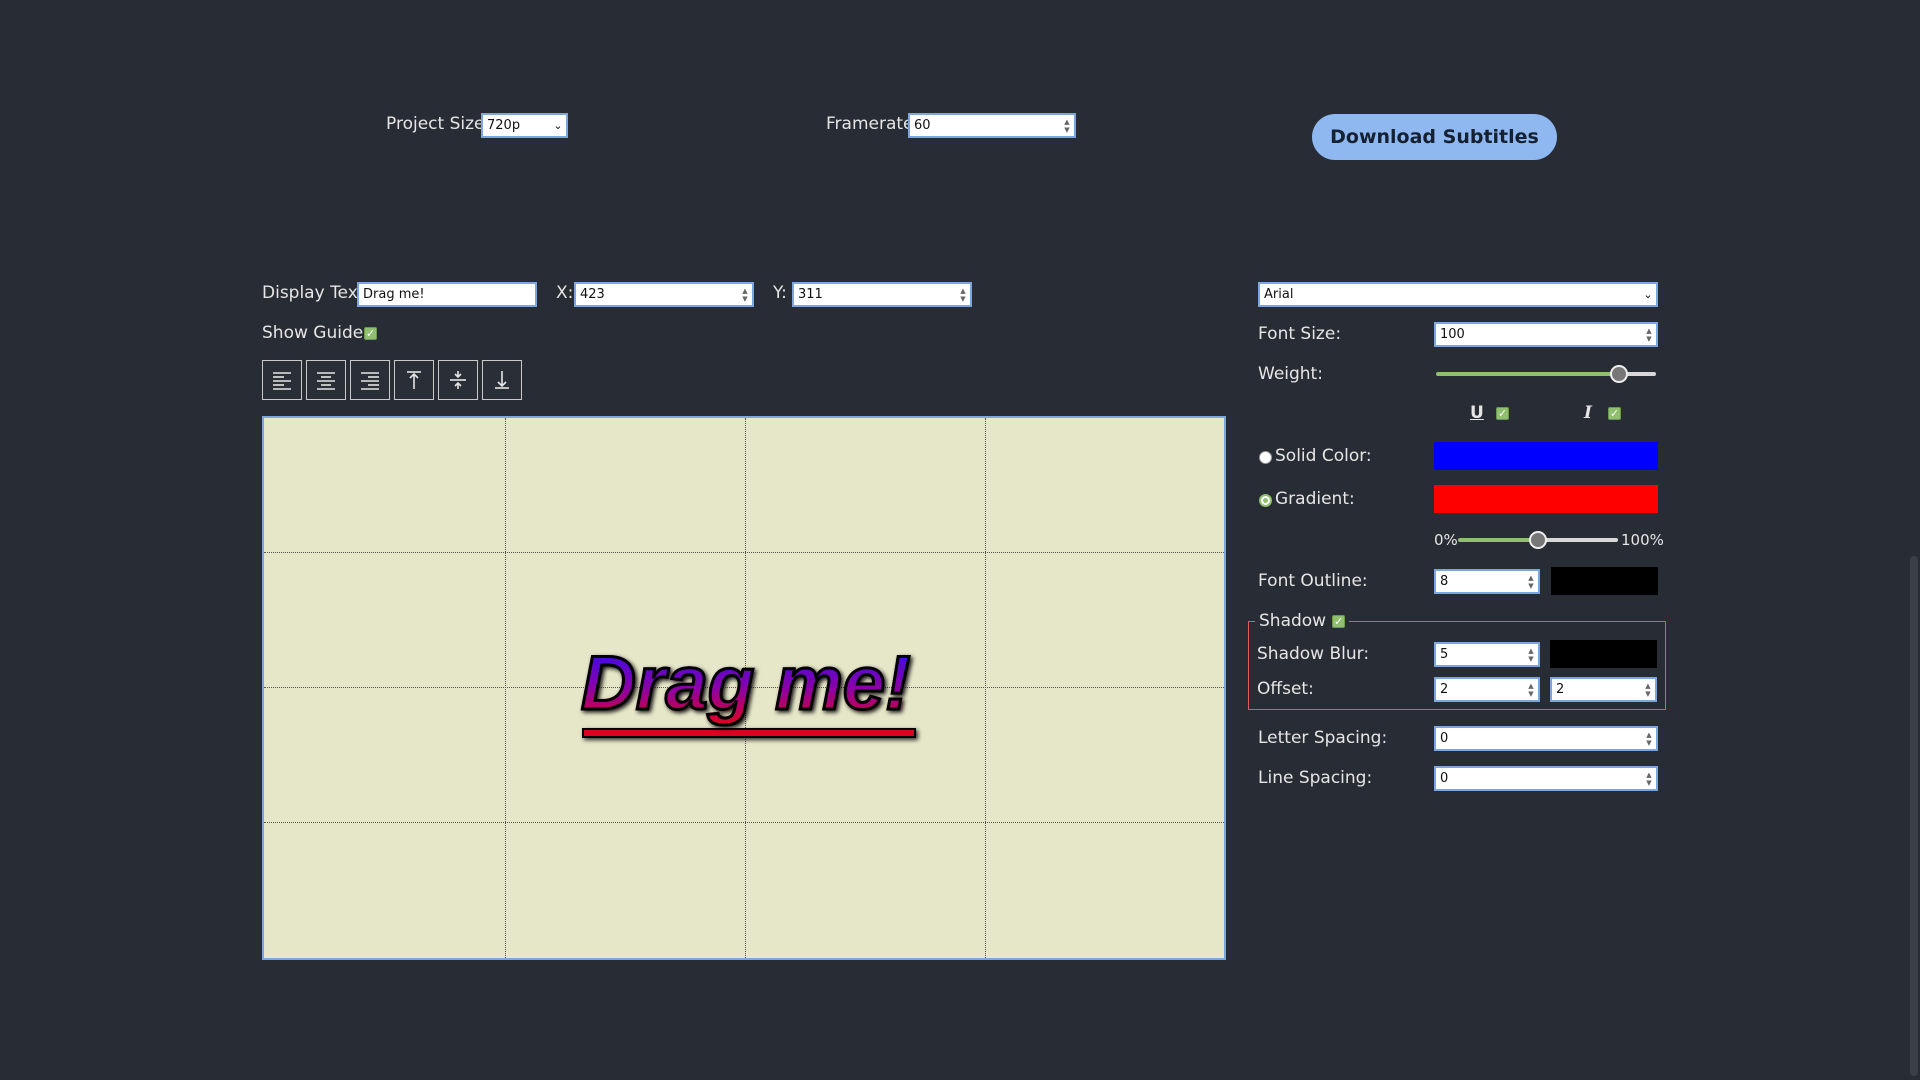  Describe the element at coordinates (1546, 738) in the screenshot. I see `letter-spacing-input: 0 ▲ ▼` at that location.